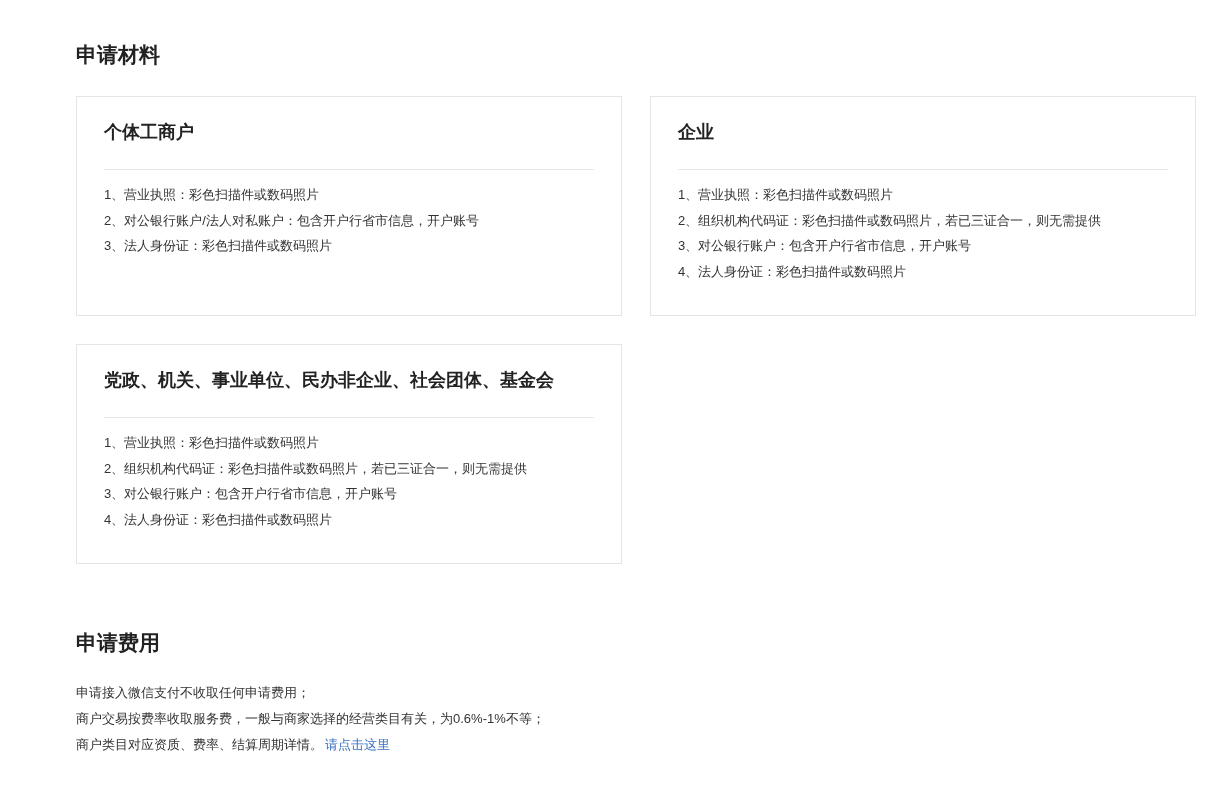 Image resolution: width=1208 pixels, height=786 pixels. Describe the element at coordinates (291, 220) in the screenshot. I see `requirement-item: 2、对公银行账户/法人对私账户：包含开户行省市信息，开户账号` at that location.